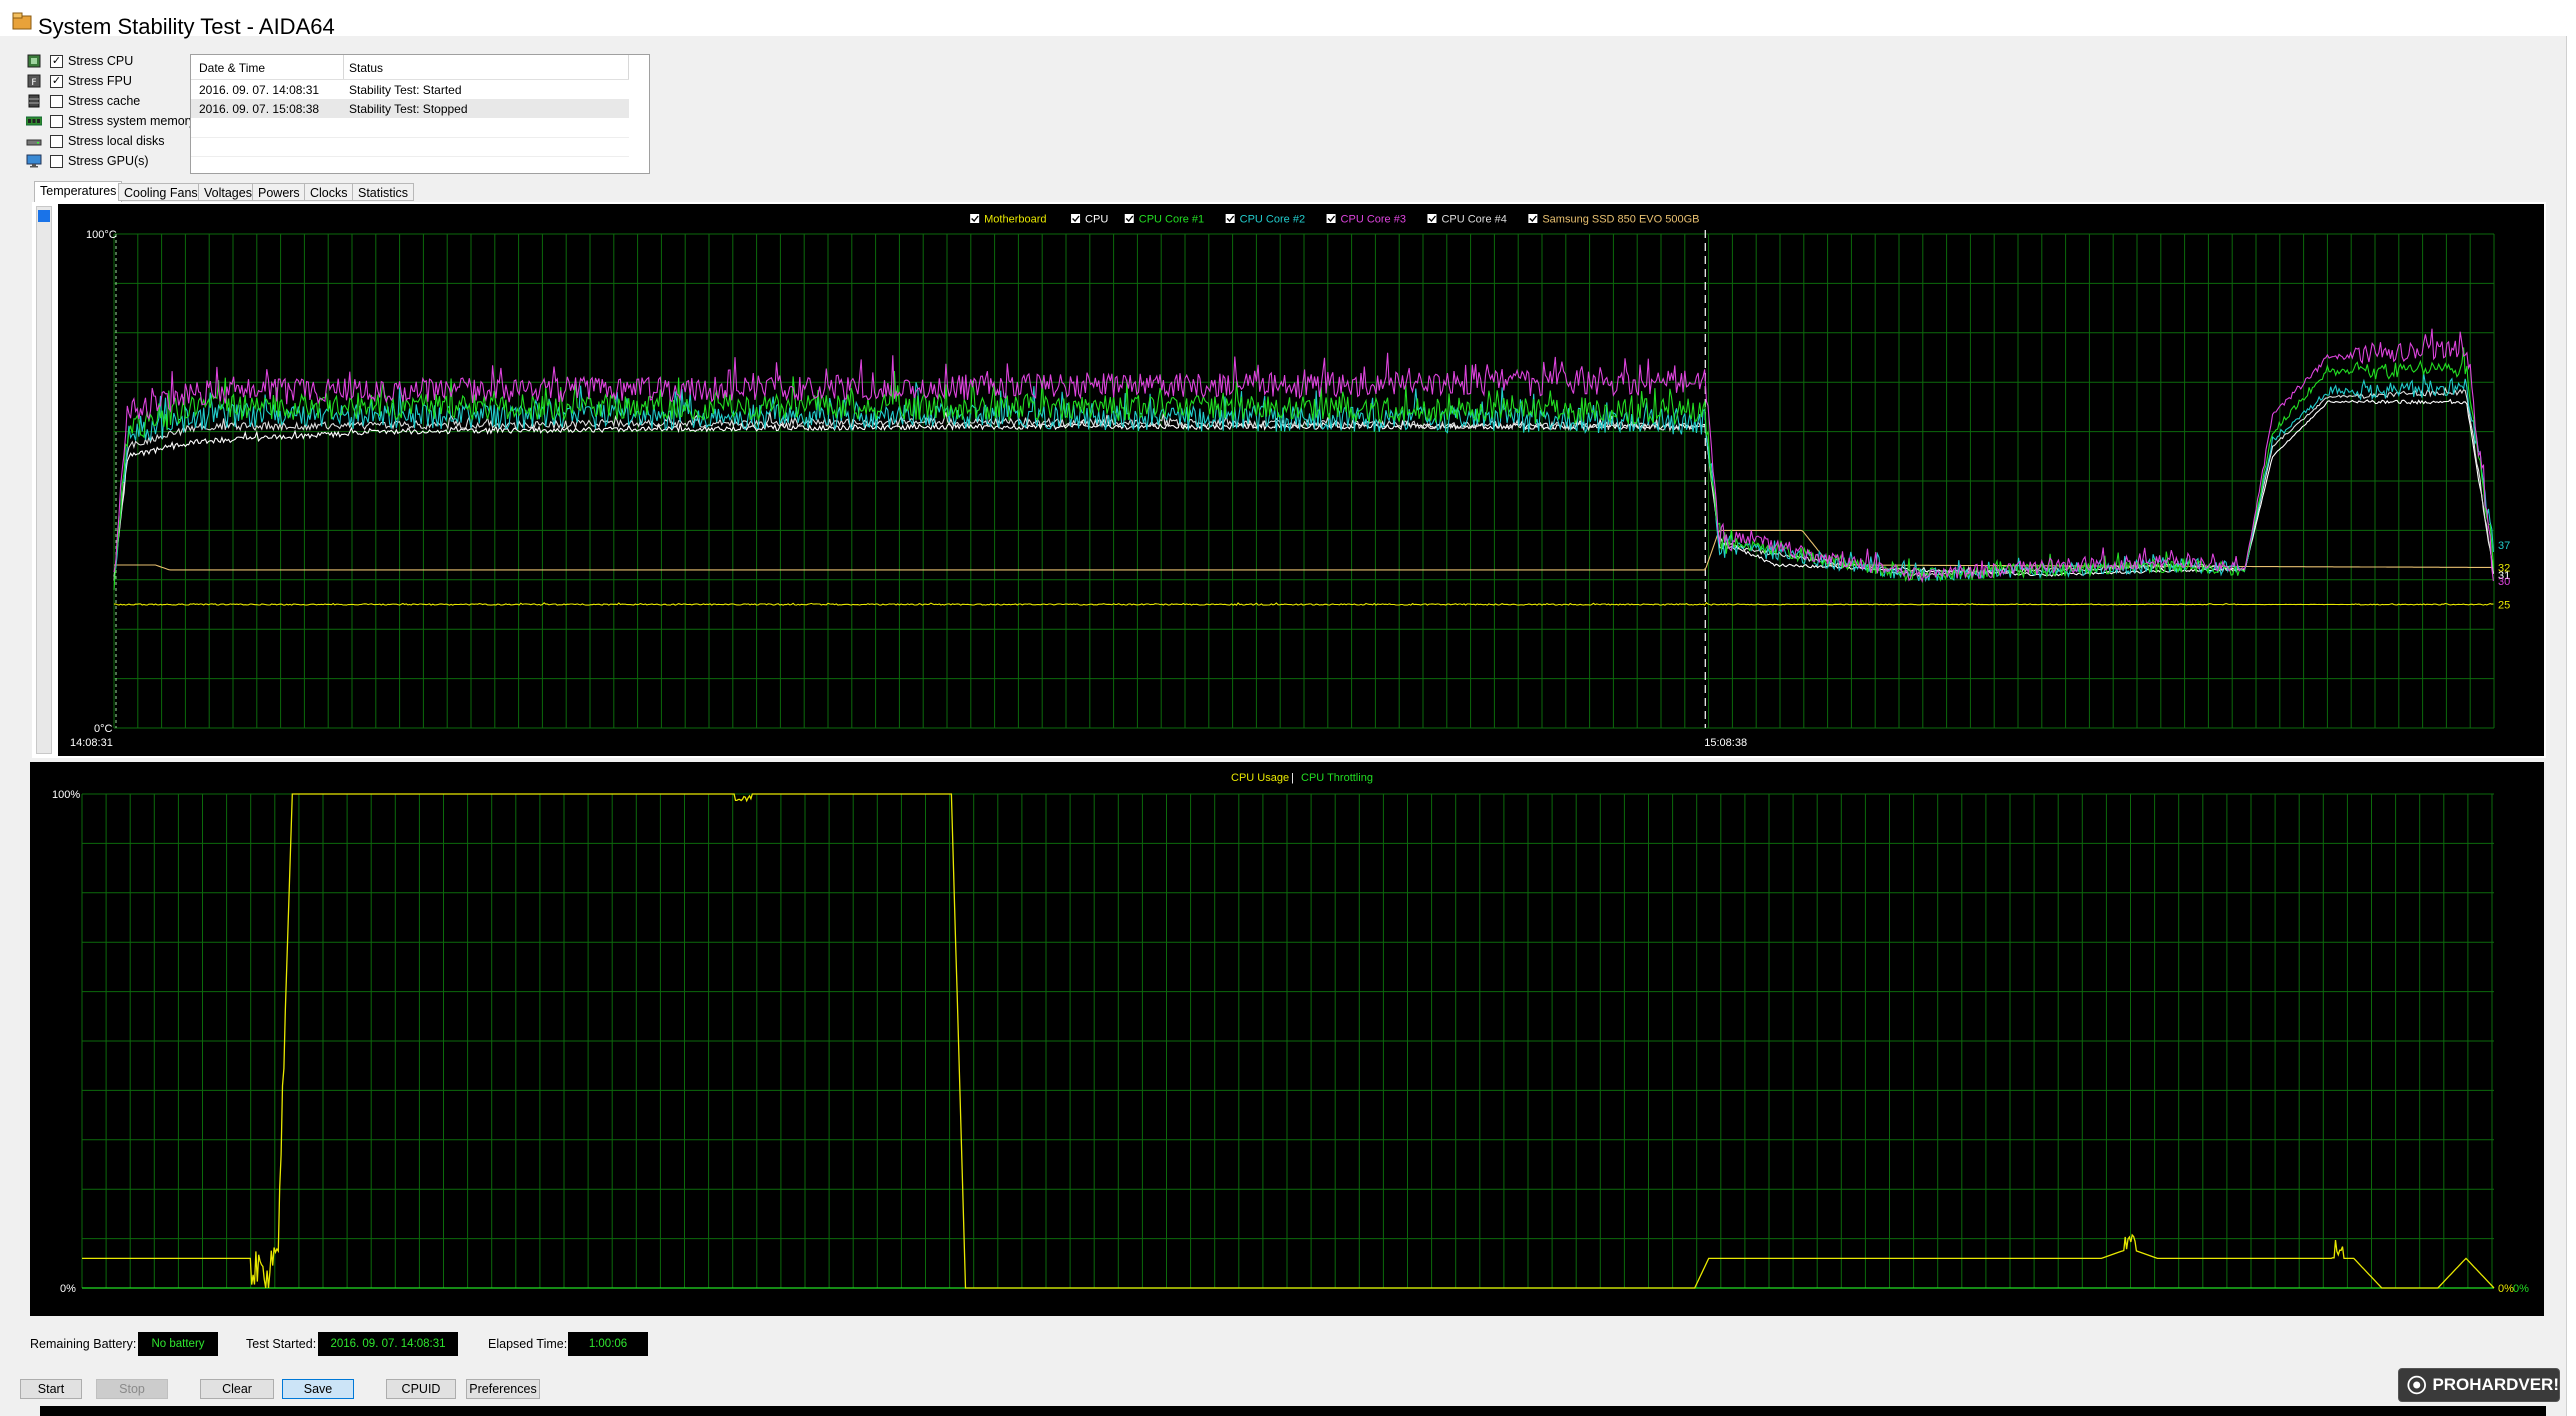  Describe the element at coordinates (34, 101) in the screenshot. I see `cache-icon` at that location.